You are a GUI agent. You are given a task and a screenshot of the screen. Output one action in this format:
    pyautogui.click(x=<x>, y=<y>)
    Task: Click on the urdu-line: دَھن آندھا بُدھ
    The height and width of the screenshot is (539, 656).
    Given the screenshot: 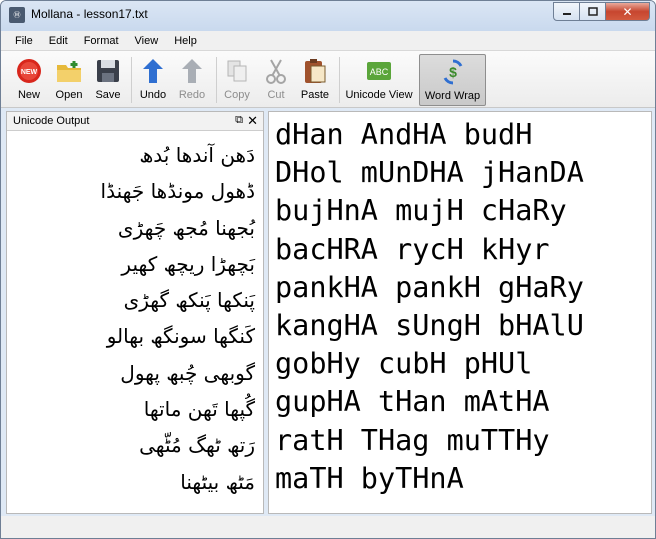 What is the action you would take?
    pyautogui.click(x=197, y=155)
    